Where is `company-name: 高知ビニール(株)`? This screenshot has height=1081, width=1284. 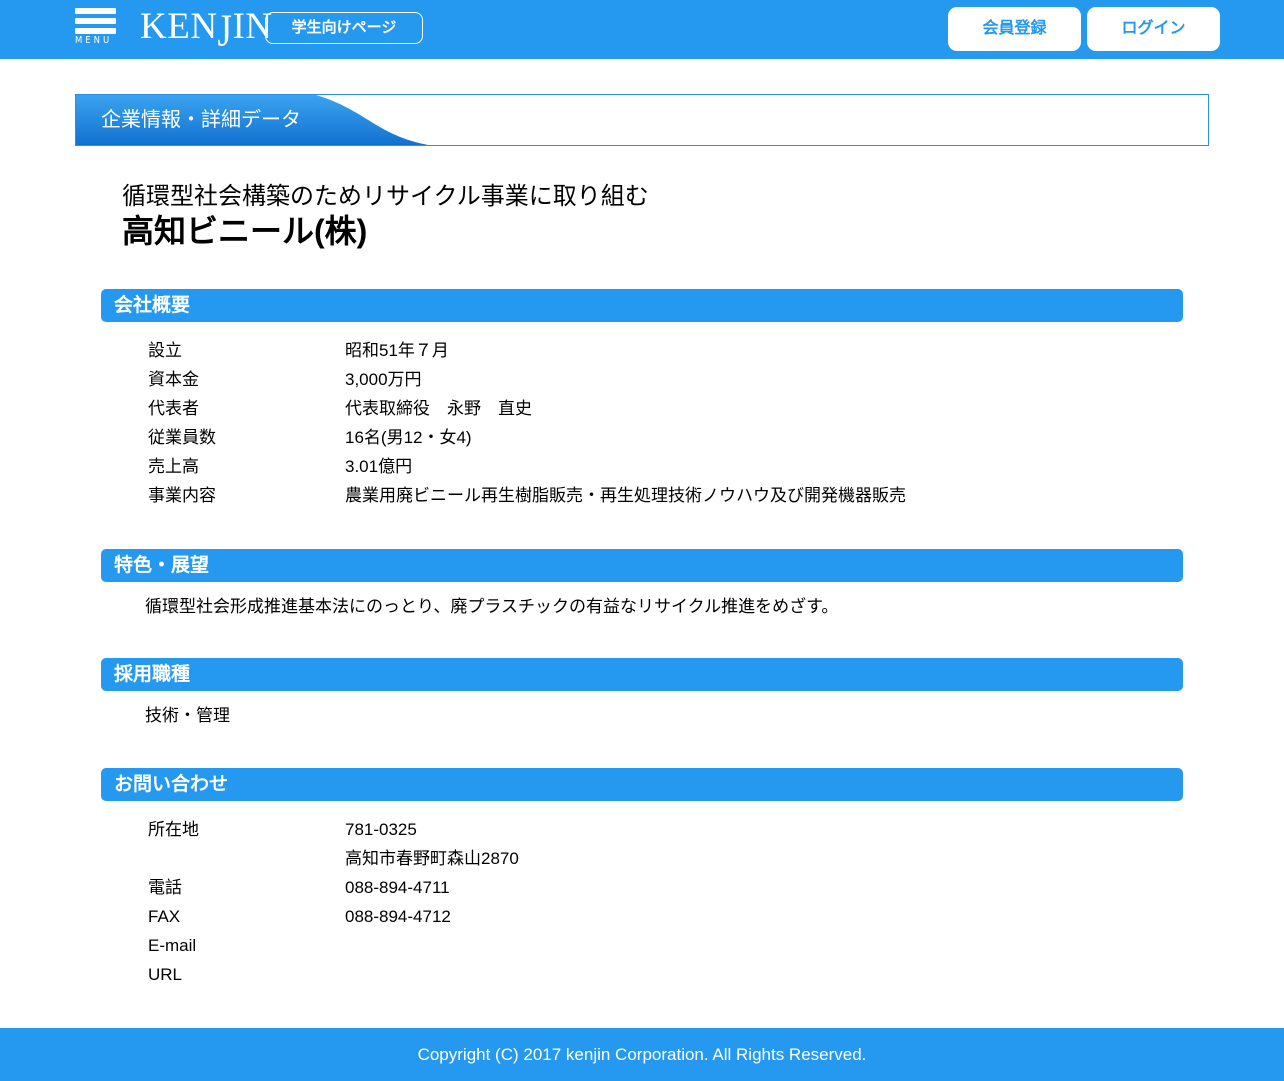 company-name: 高知ビニール(株) is located at coordinates (245, 231).